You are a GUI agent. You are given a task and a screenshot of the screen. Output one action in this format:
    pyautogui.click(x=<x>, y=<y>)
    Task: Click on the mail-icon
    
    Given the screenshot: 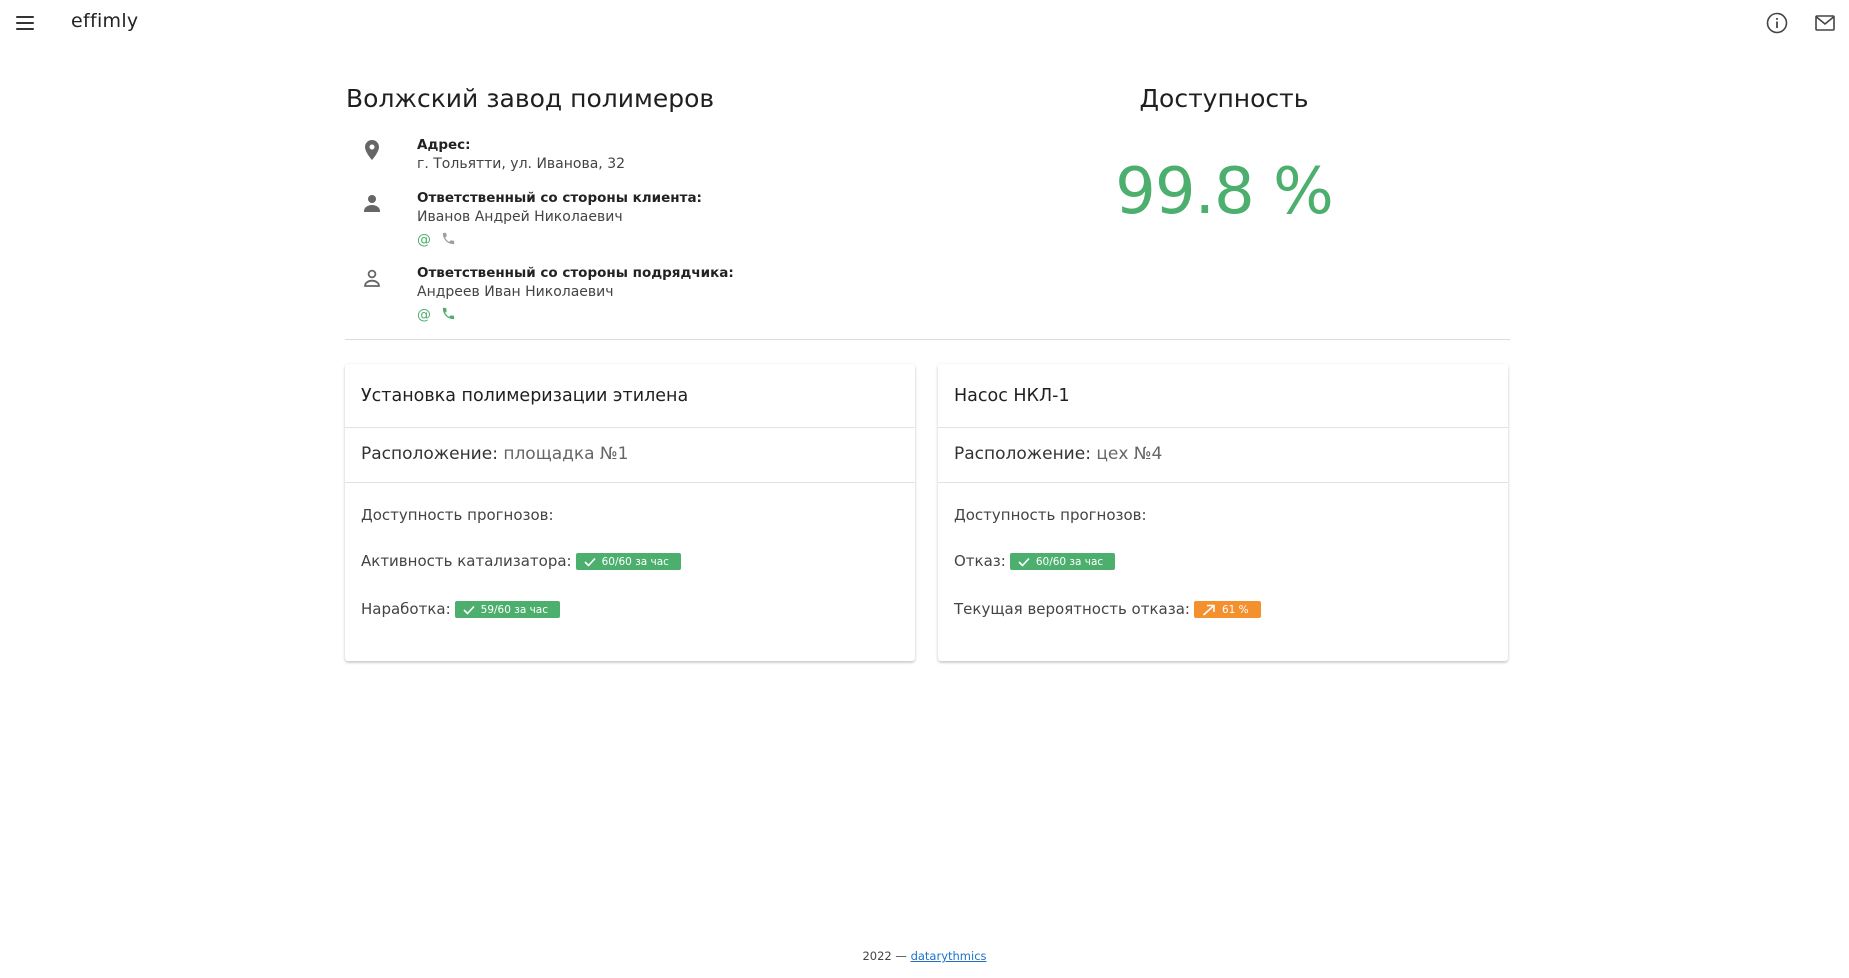 What is the action you would take?
    pyautogui.click(x=1825, y=23)
    